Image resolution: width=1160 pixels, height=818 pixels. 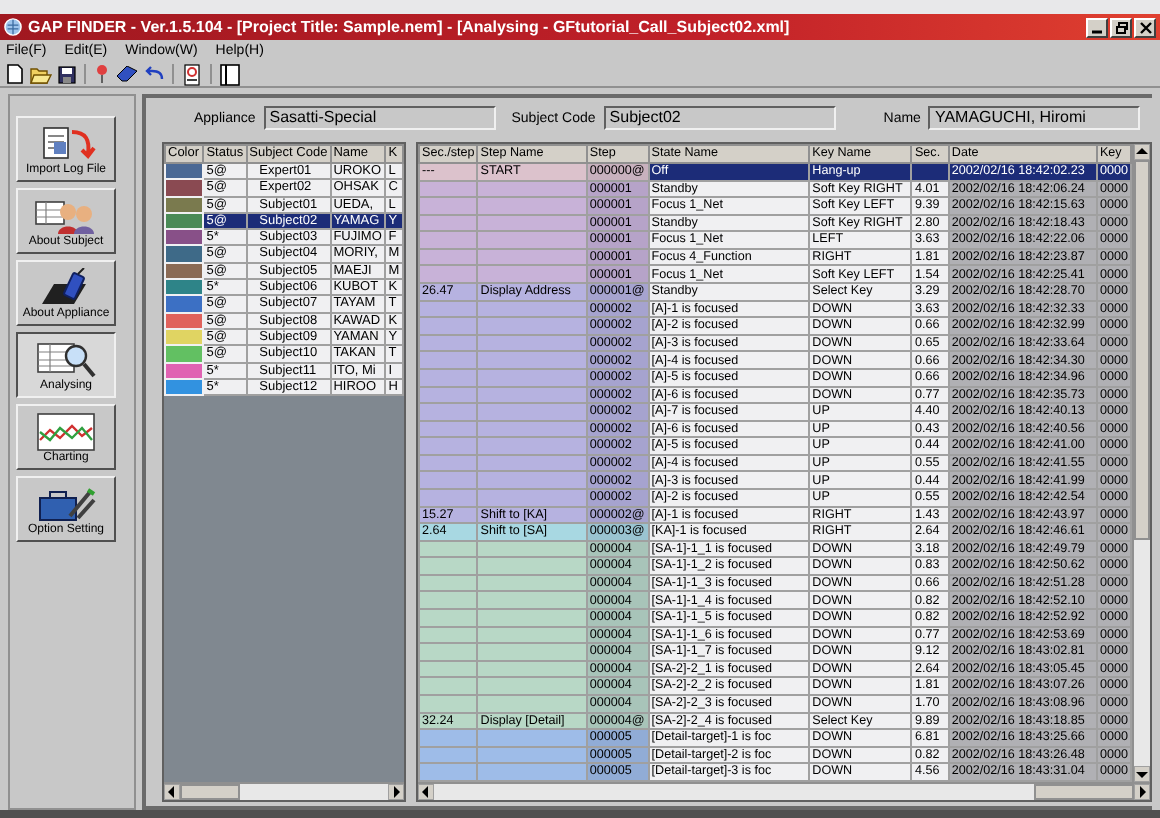 I want to click on report-icon, so click(x=192, y=74).